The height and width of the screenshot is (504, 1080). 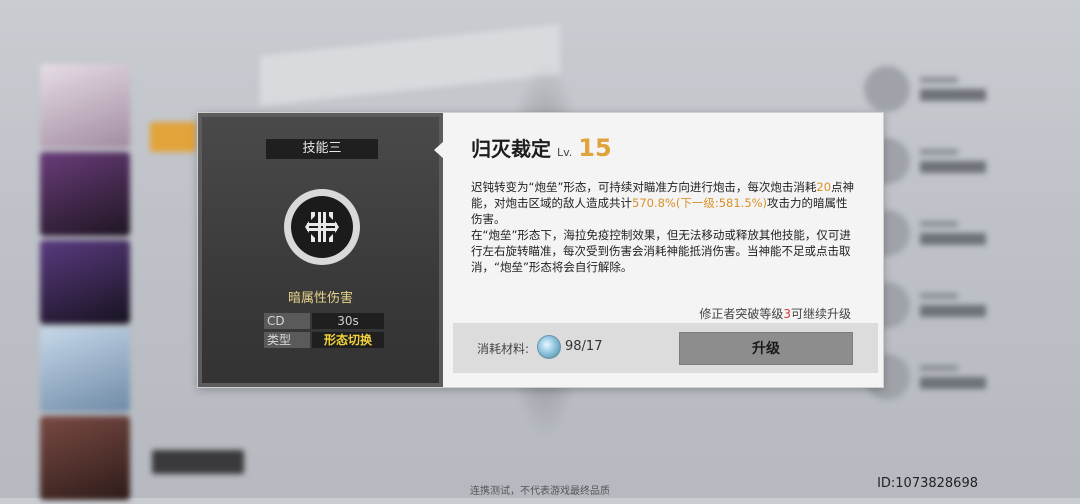 I want to click on description-highlight: 20, so click(x=824, y=187).